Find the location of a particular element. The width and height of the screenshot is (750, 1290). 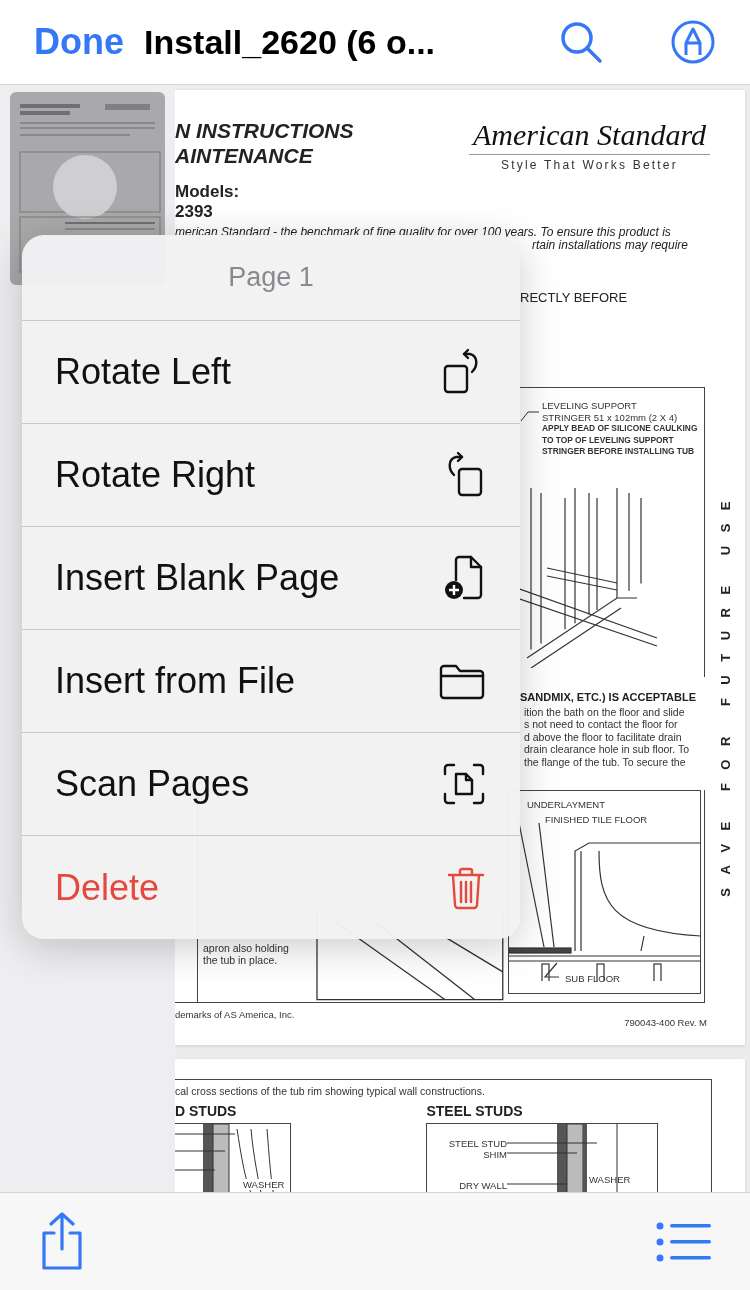

menu-item: Scan Pages is located at coordinates (271, 784).